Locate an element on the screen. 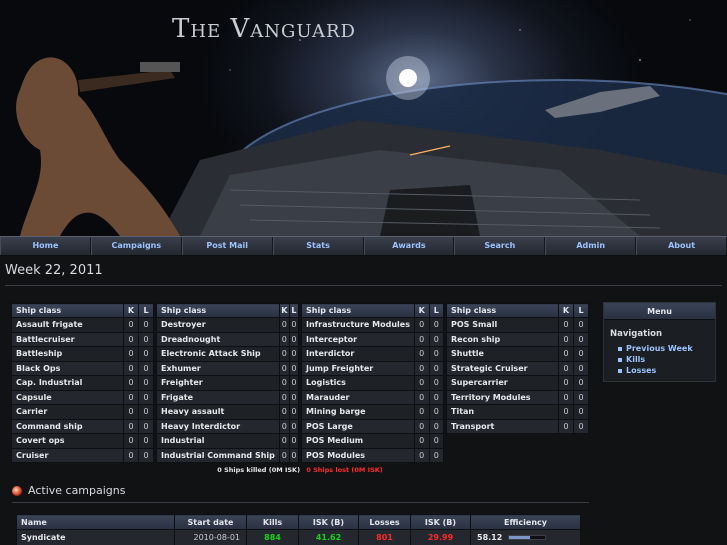 Image resolution: width=727 pixels, height=545 pixels. table-row: Command ship 0 0 is located at coordinates (82, 426).